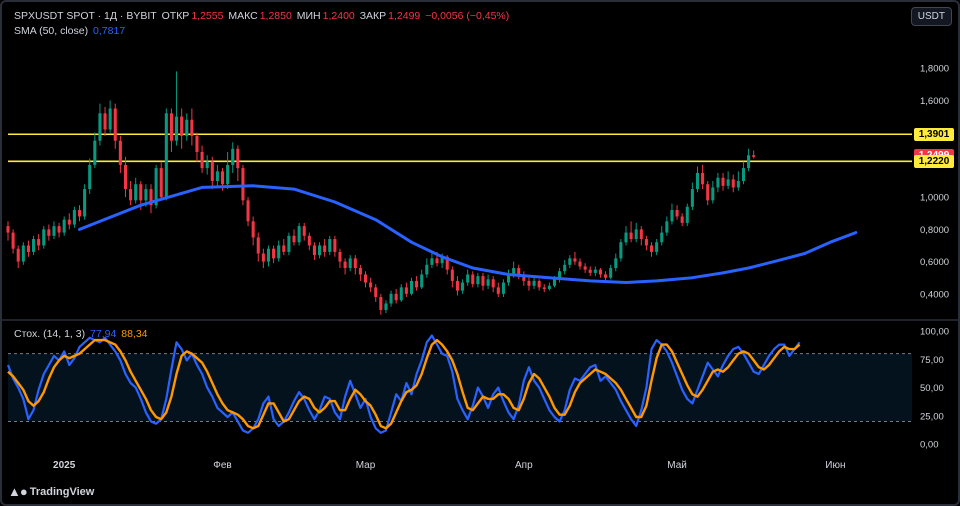 The image size is (960, 506). I want to click on level-low-tag: 1,2220, so click(934, 161).